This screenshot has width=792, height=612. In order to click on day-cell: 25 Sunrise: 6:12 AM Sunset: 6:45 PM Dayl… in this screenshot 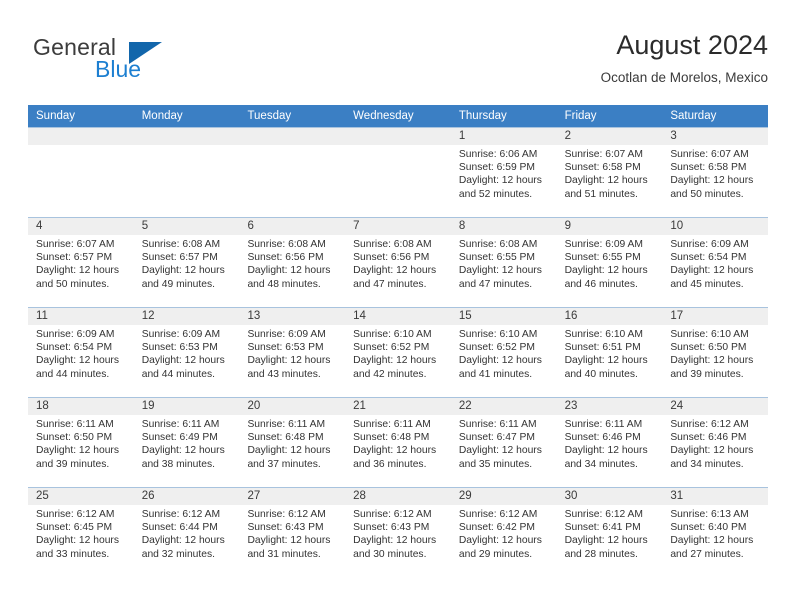, I will do `click(81, 532)`.